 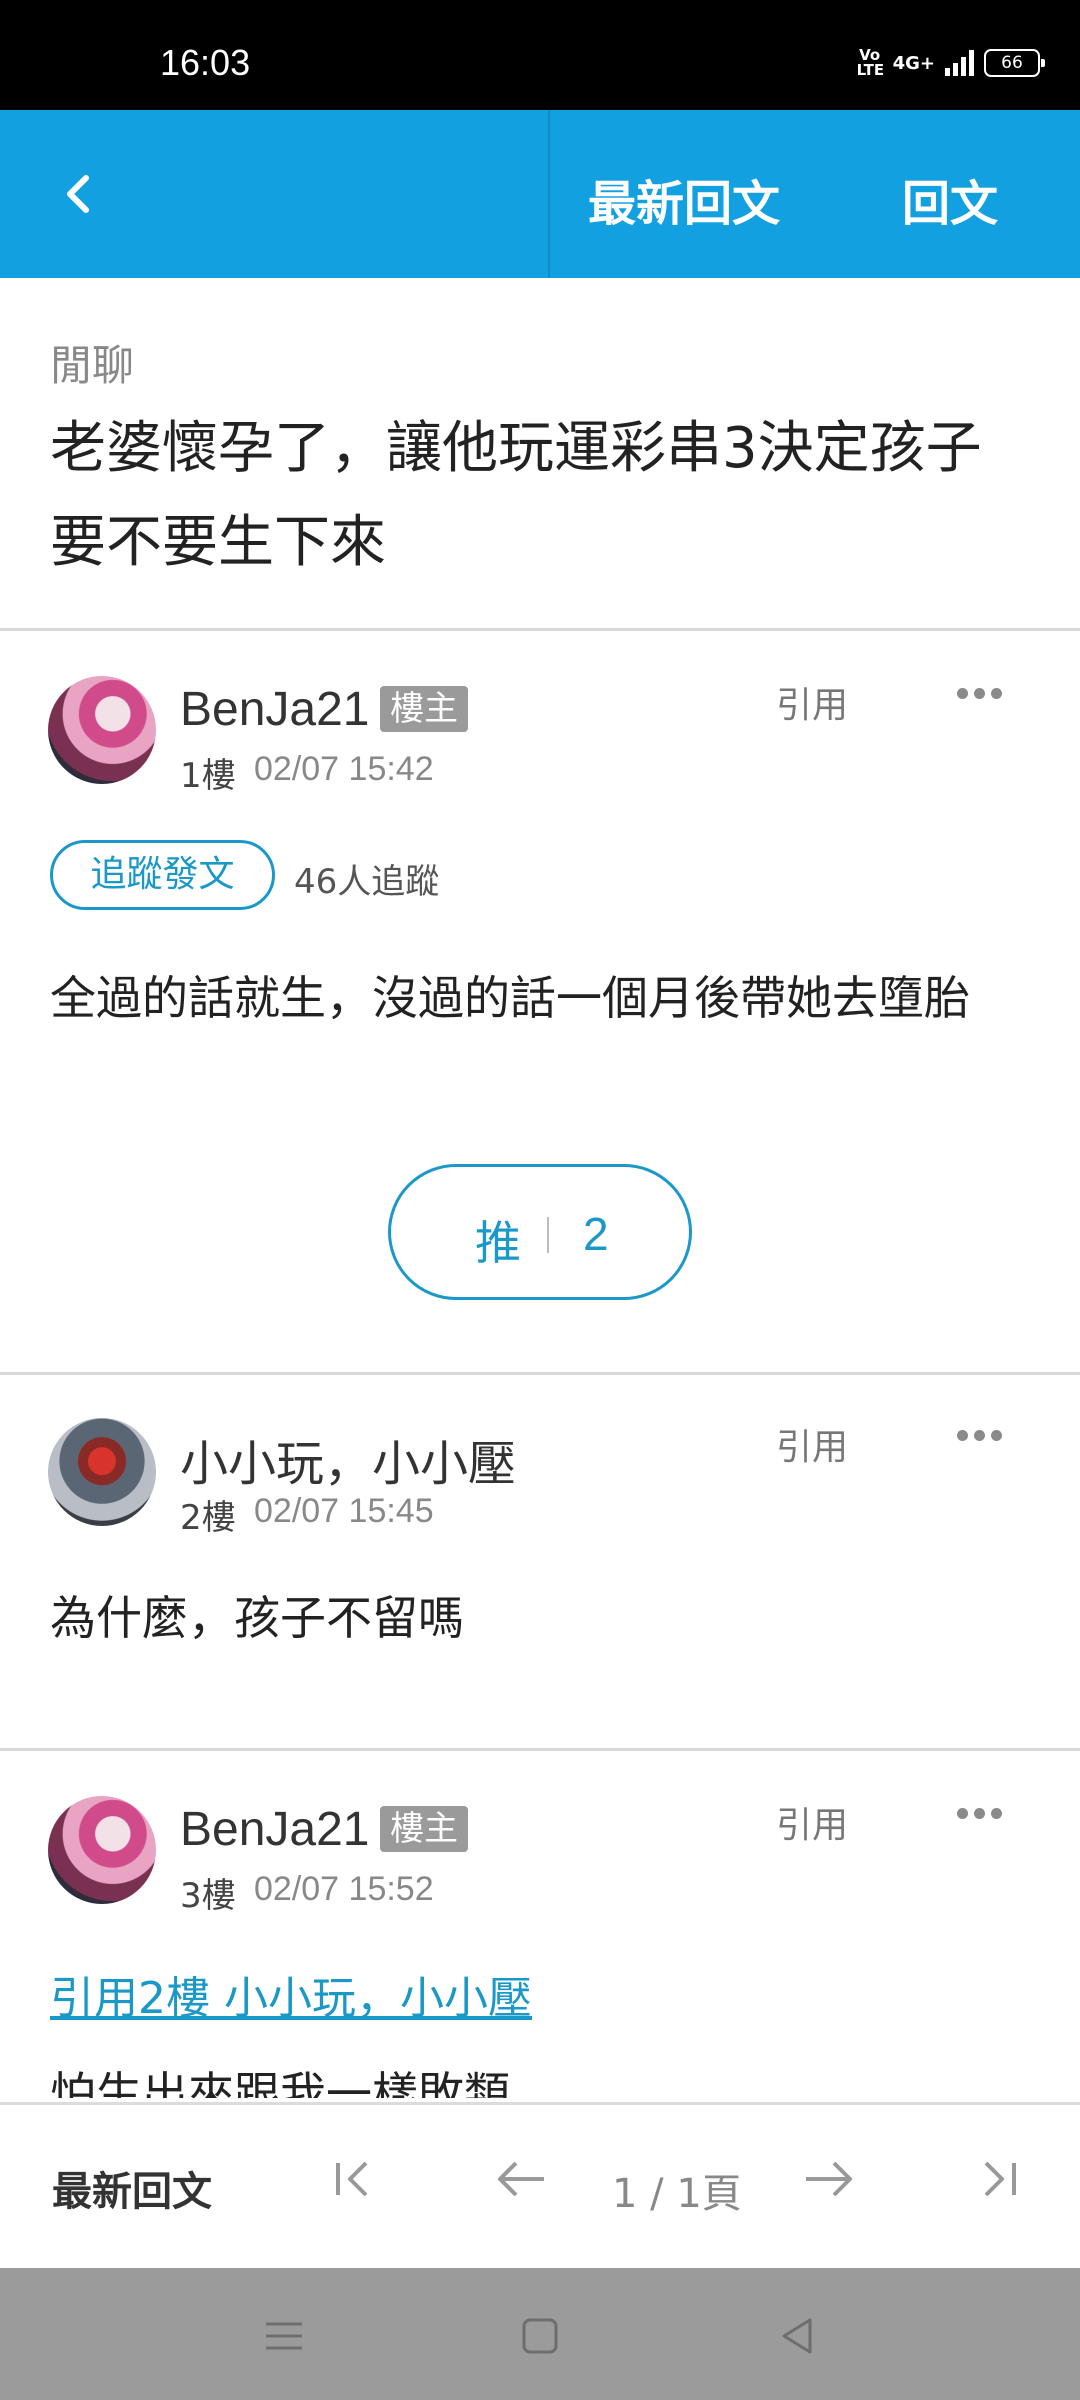 What do you see at coordinates (998, 2179) in the screenshot?
I see `last-page-icon` at bounding box center [998, 2179].